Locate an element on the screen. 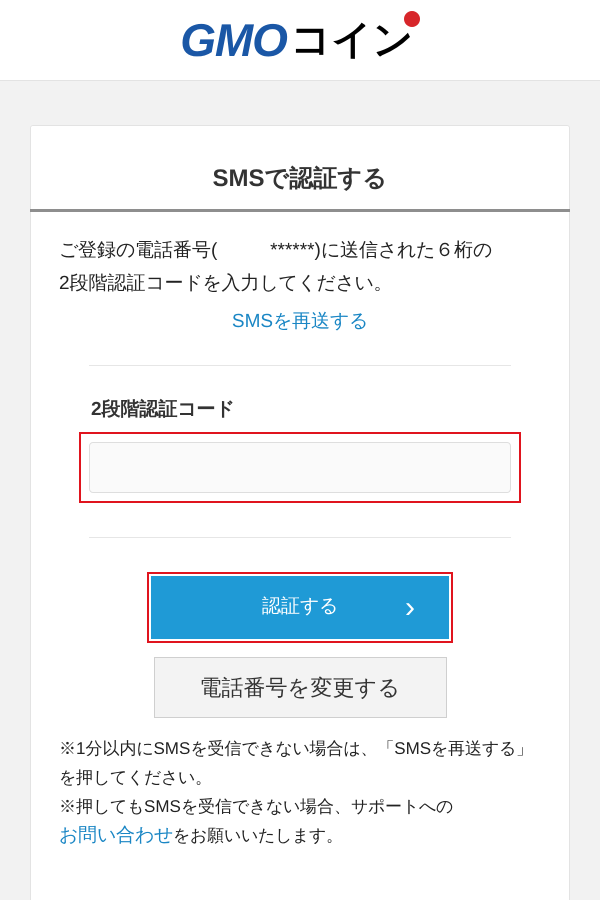 Image resolution: width=600 pixels, height=900 pixels. card-title: SMSで認証する is located at coordinates (300, 169).